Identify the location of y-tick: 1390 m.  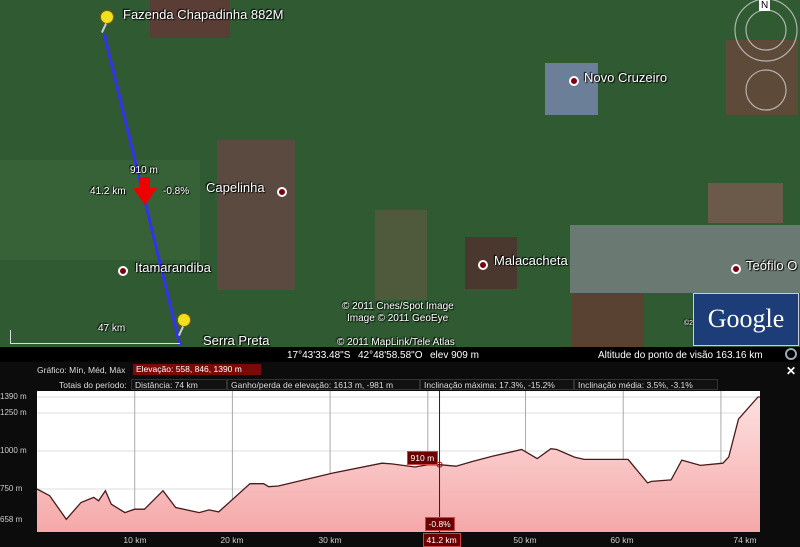
(13, 396).